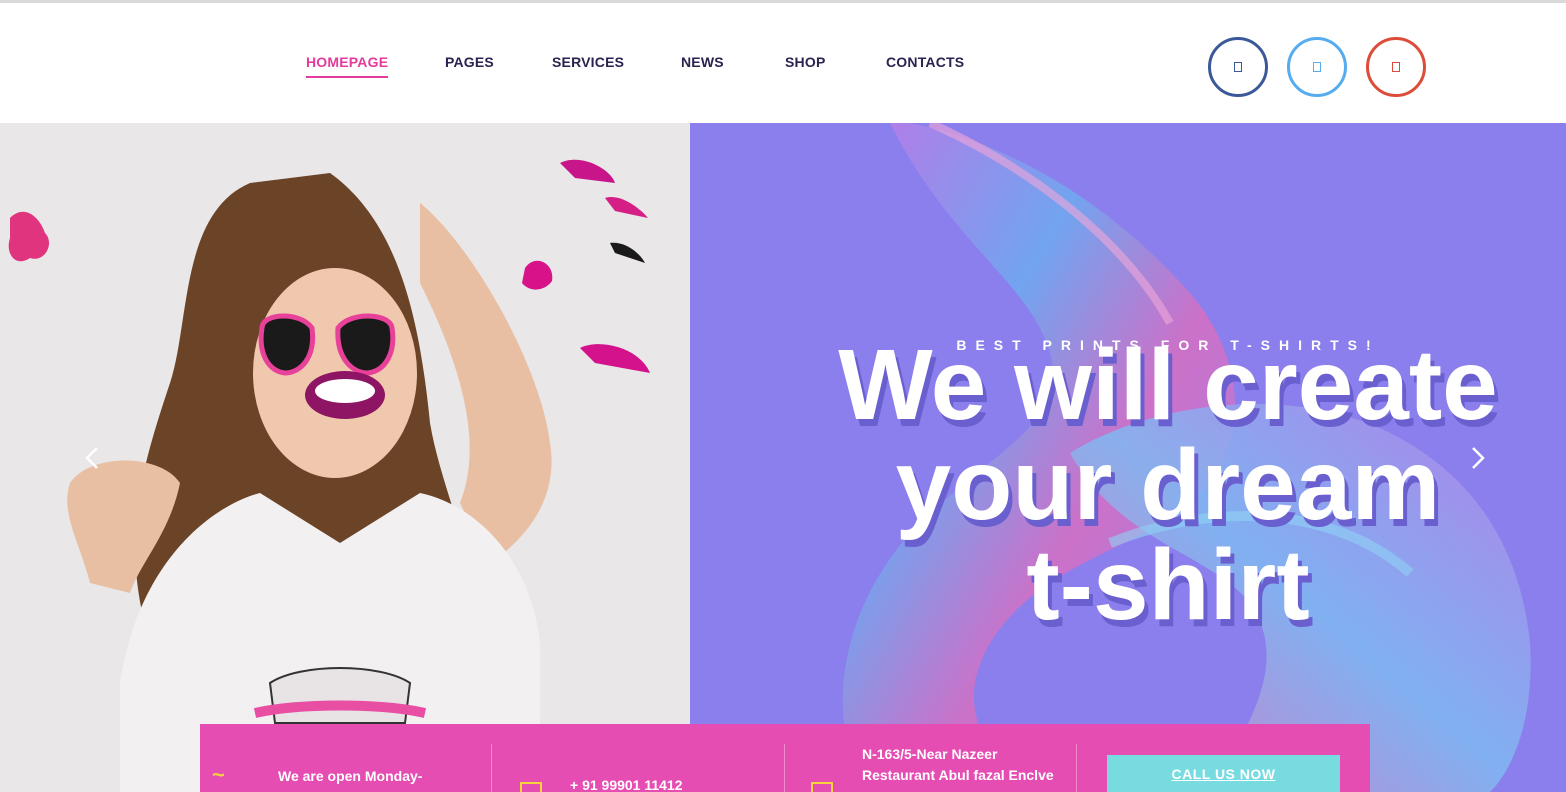 The width and height of the screenshot is (1566, 792). What do you see at coordinates (702, 62) in the screenshot?
I see `nav-news: NEWS` at bounding box center [702, 62].